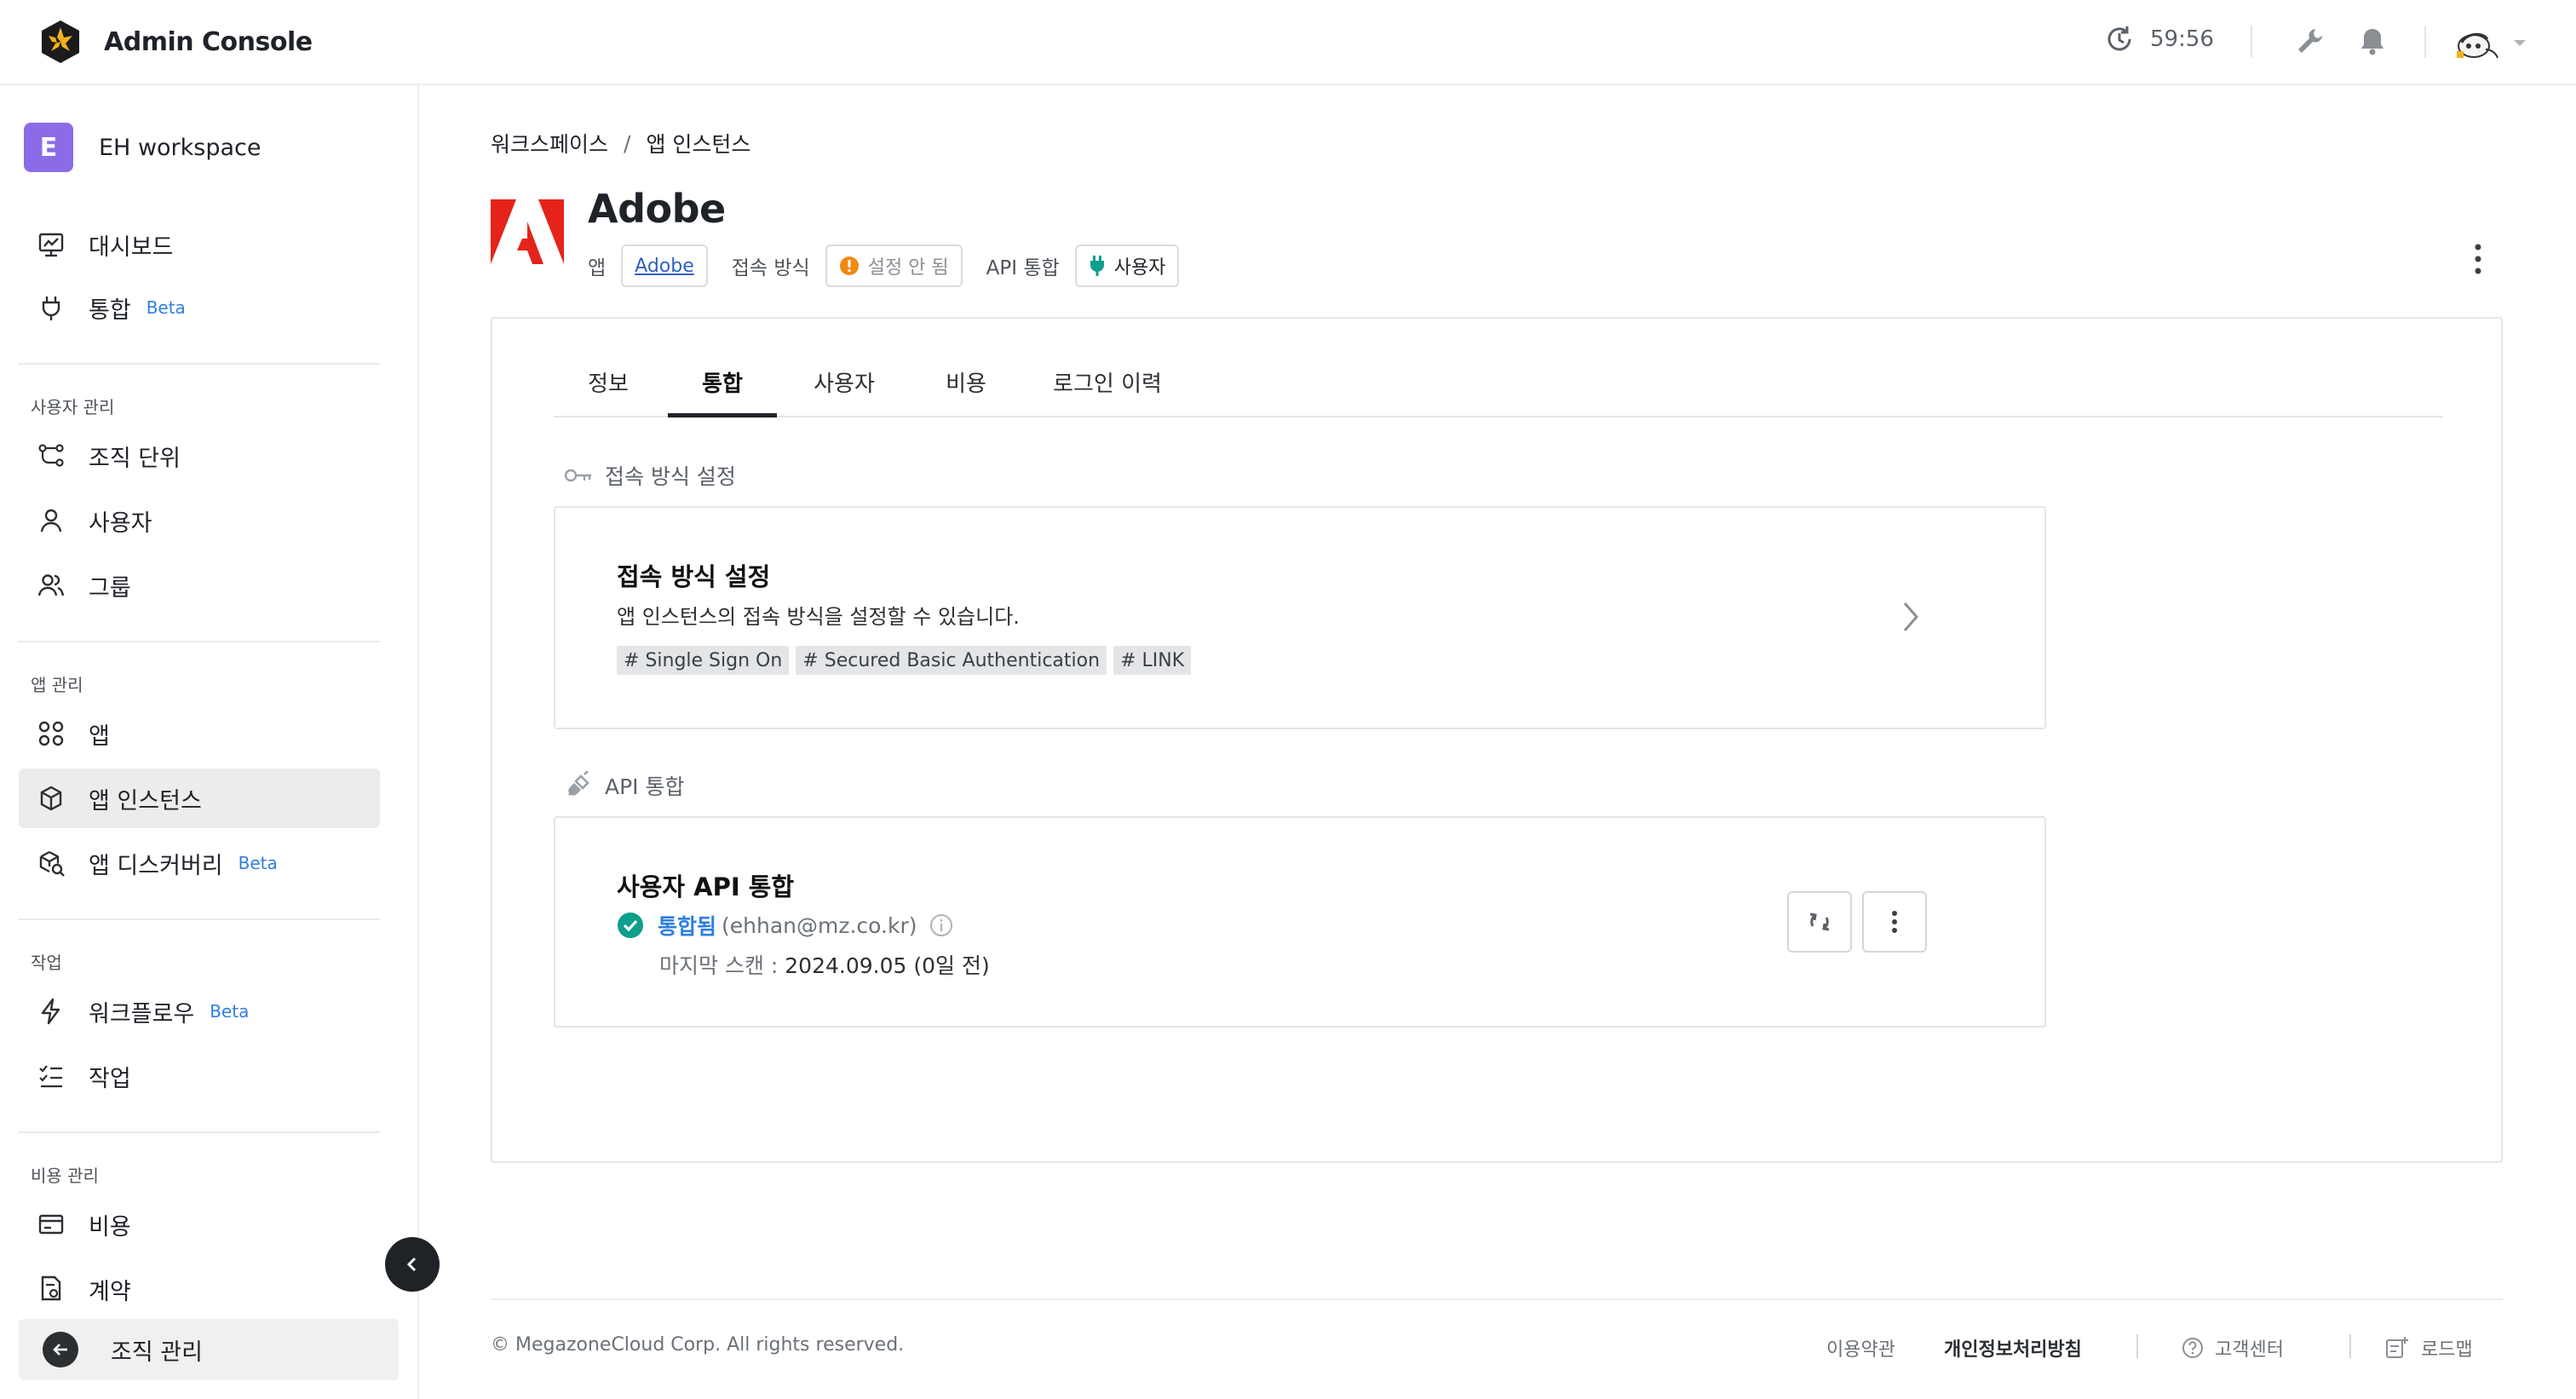 The width and height of the screenshot is (2576, 1399). I want to click on help-circle-icon, so click(2192, 1348).